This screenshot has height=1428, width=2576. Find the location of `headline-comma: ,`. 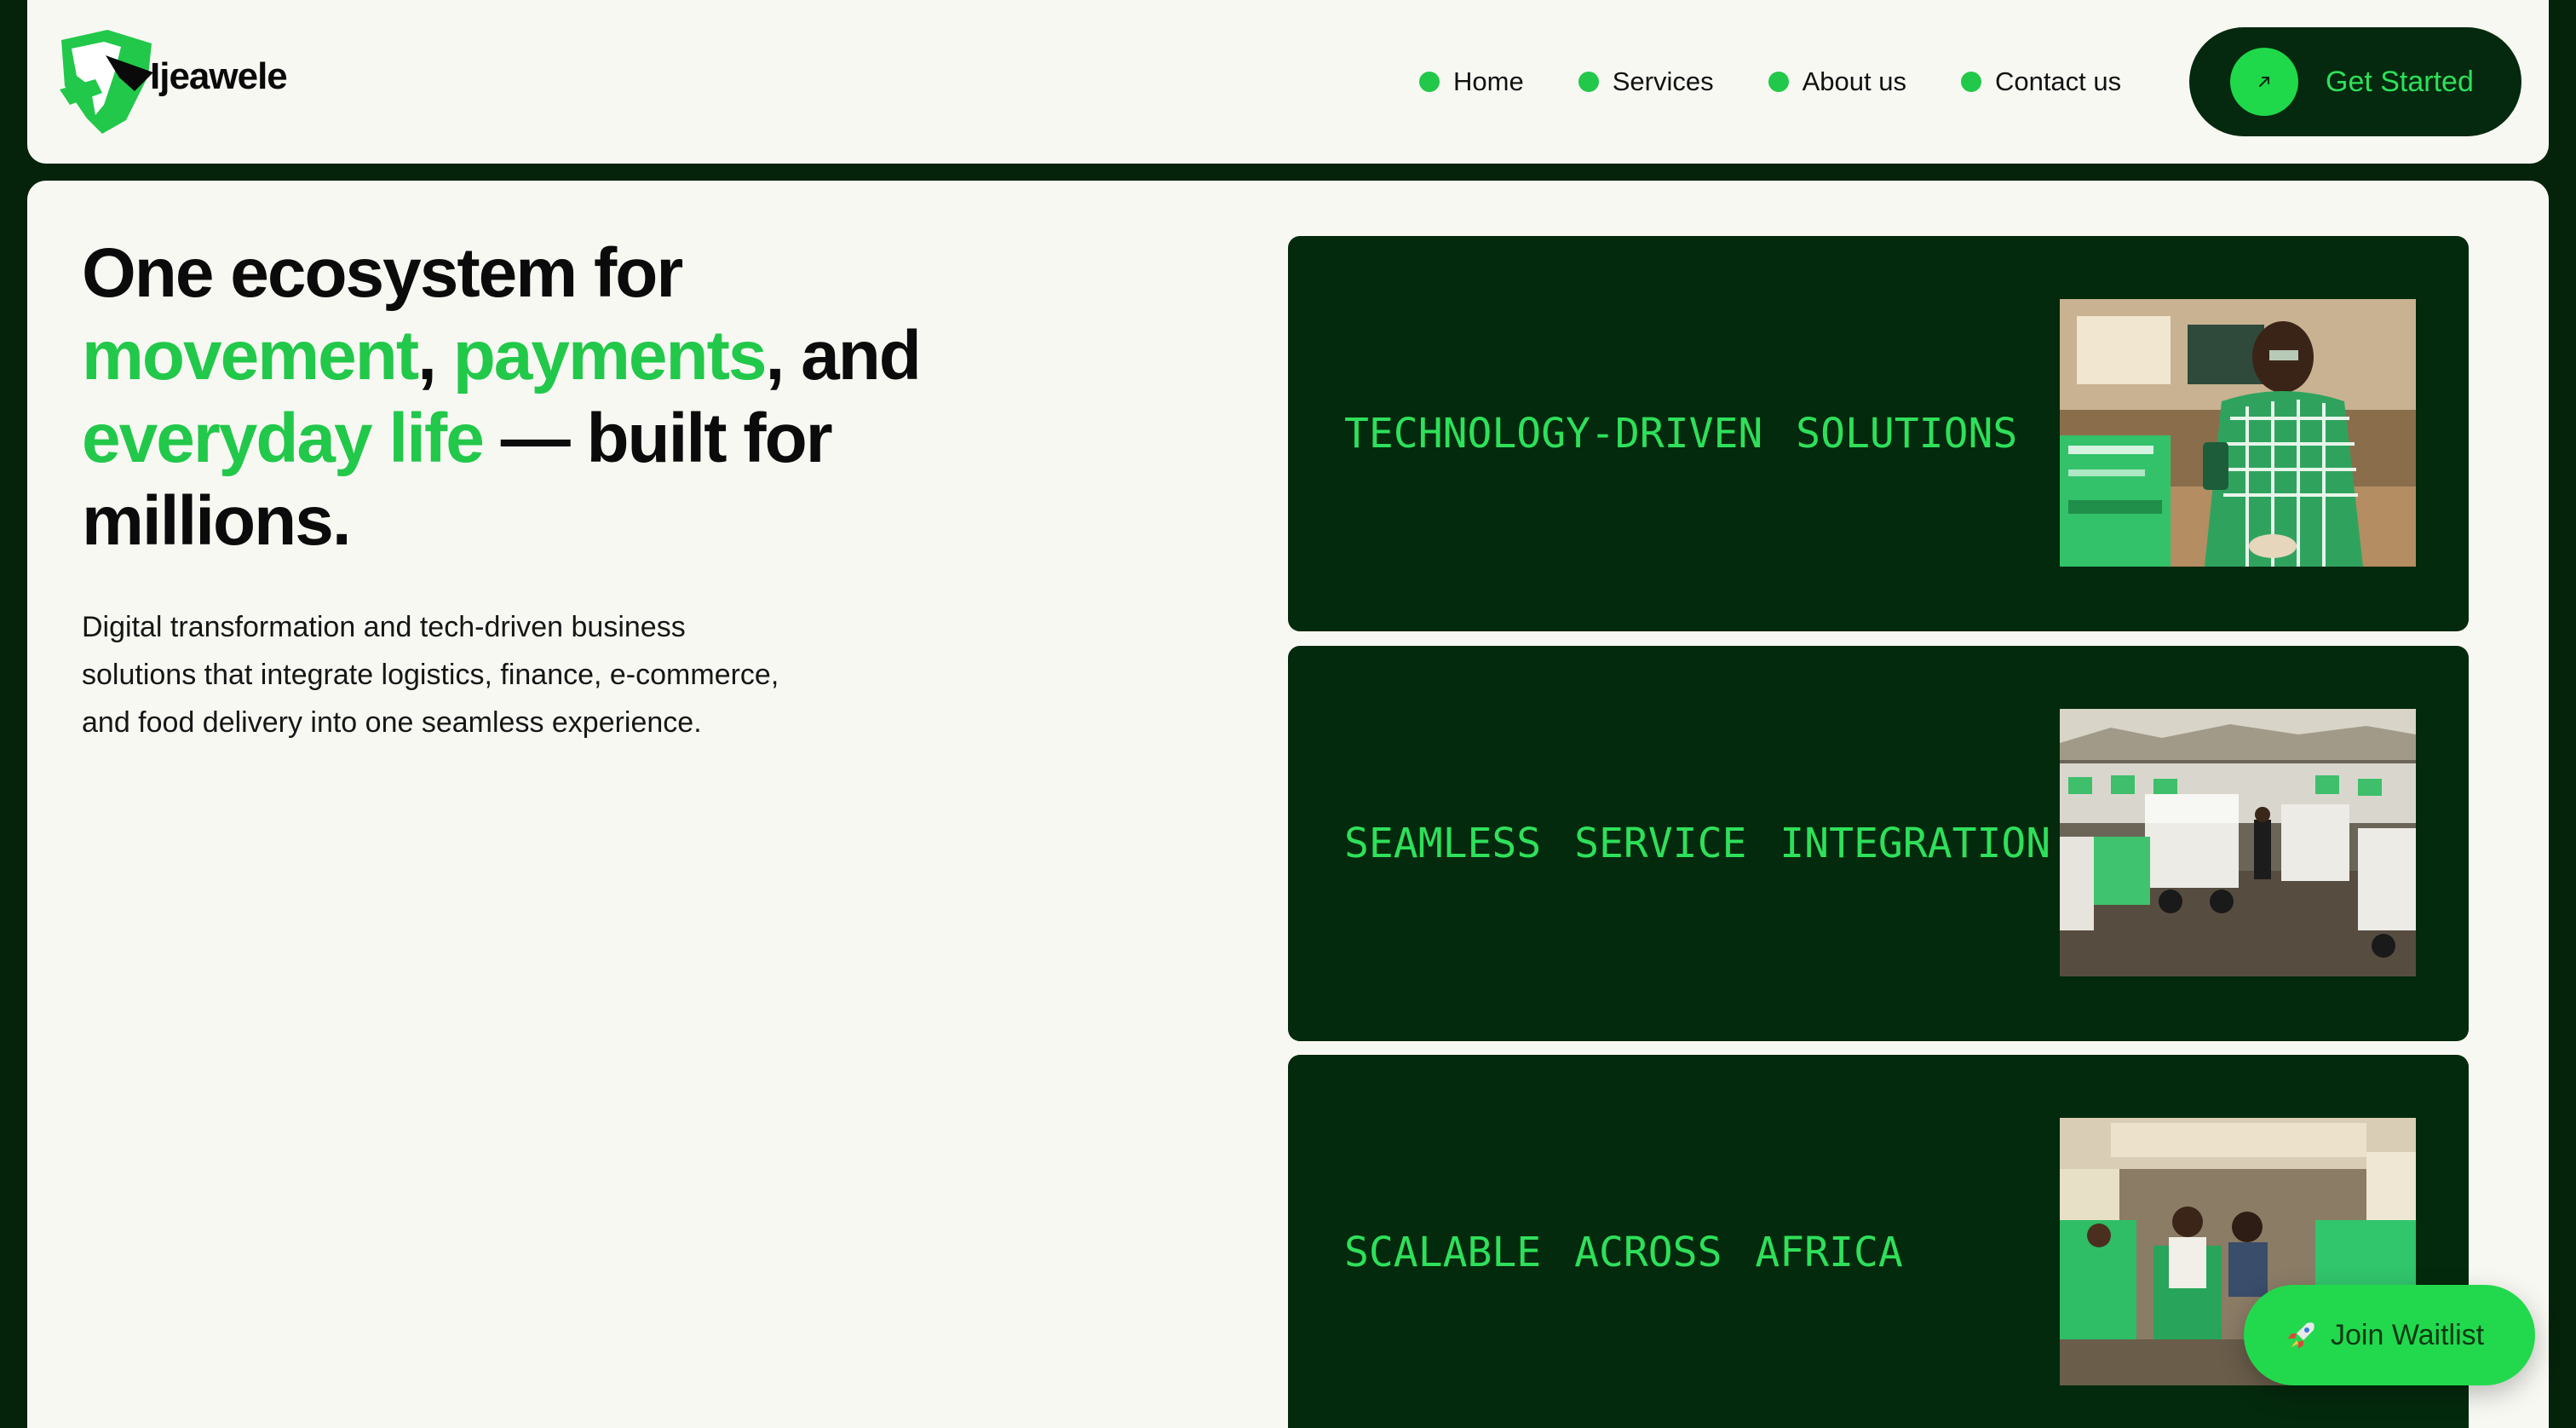

headline-comma: , is located at coordinates (427, 356).